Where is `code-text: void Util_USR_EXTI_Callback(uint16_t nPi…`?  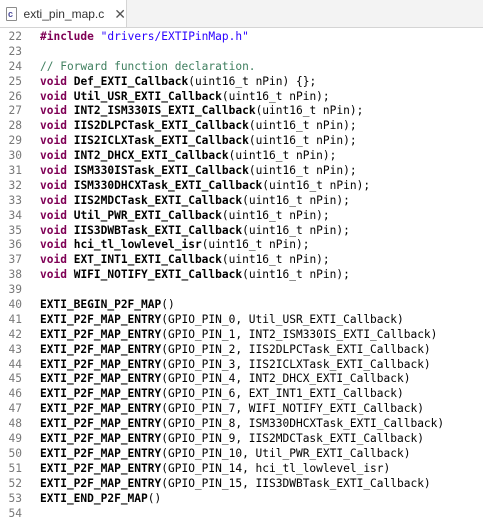
code-text: void Util_USR_EXTI_Callback(uint16_t nPi… is located at coordinates (185, 97).